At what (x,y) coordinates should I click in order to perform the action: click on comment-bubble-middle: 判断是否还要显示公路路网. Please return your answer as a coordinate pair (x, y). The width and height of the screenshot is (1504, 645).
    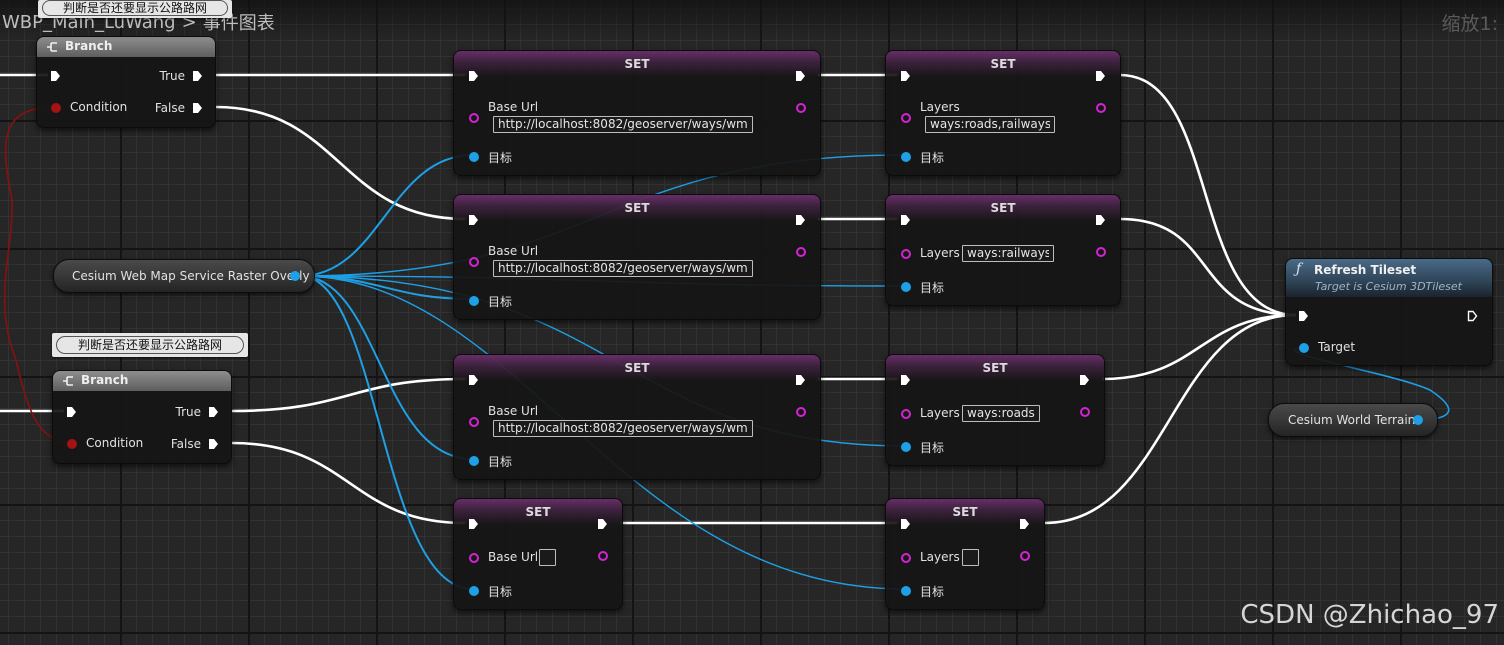
    Looking at the image, I should click on (150, 345).